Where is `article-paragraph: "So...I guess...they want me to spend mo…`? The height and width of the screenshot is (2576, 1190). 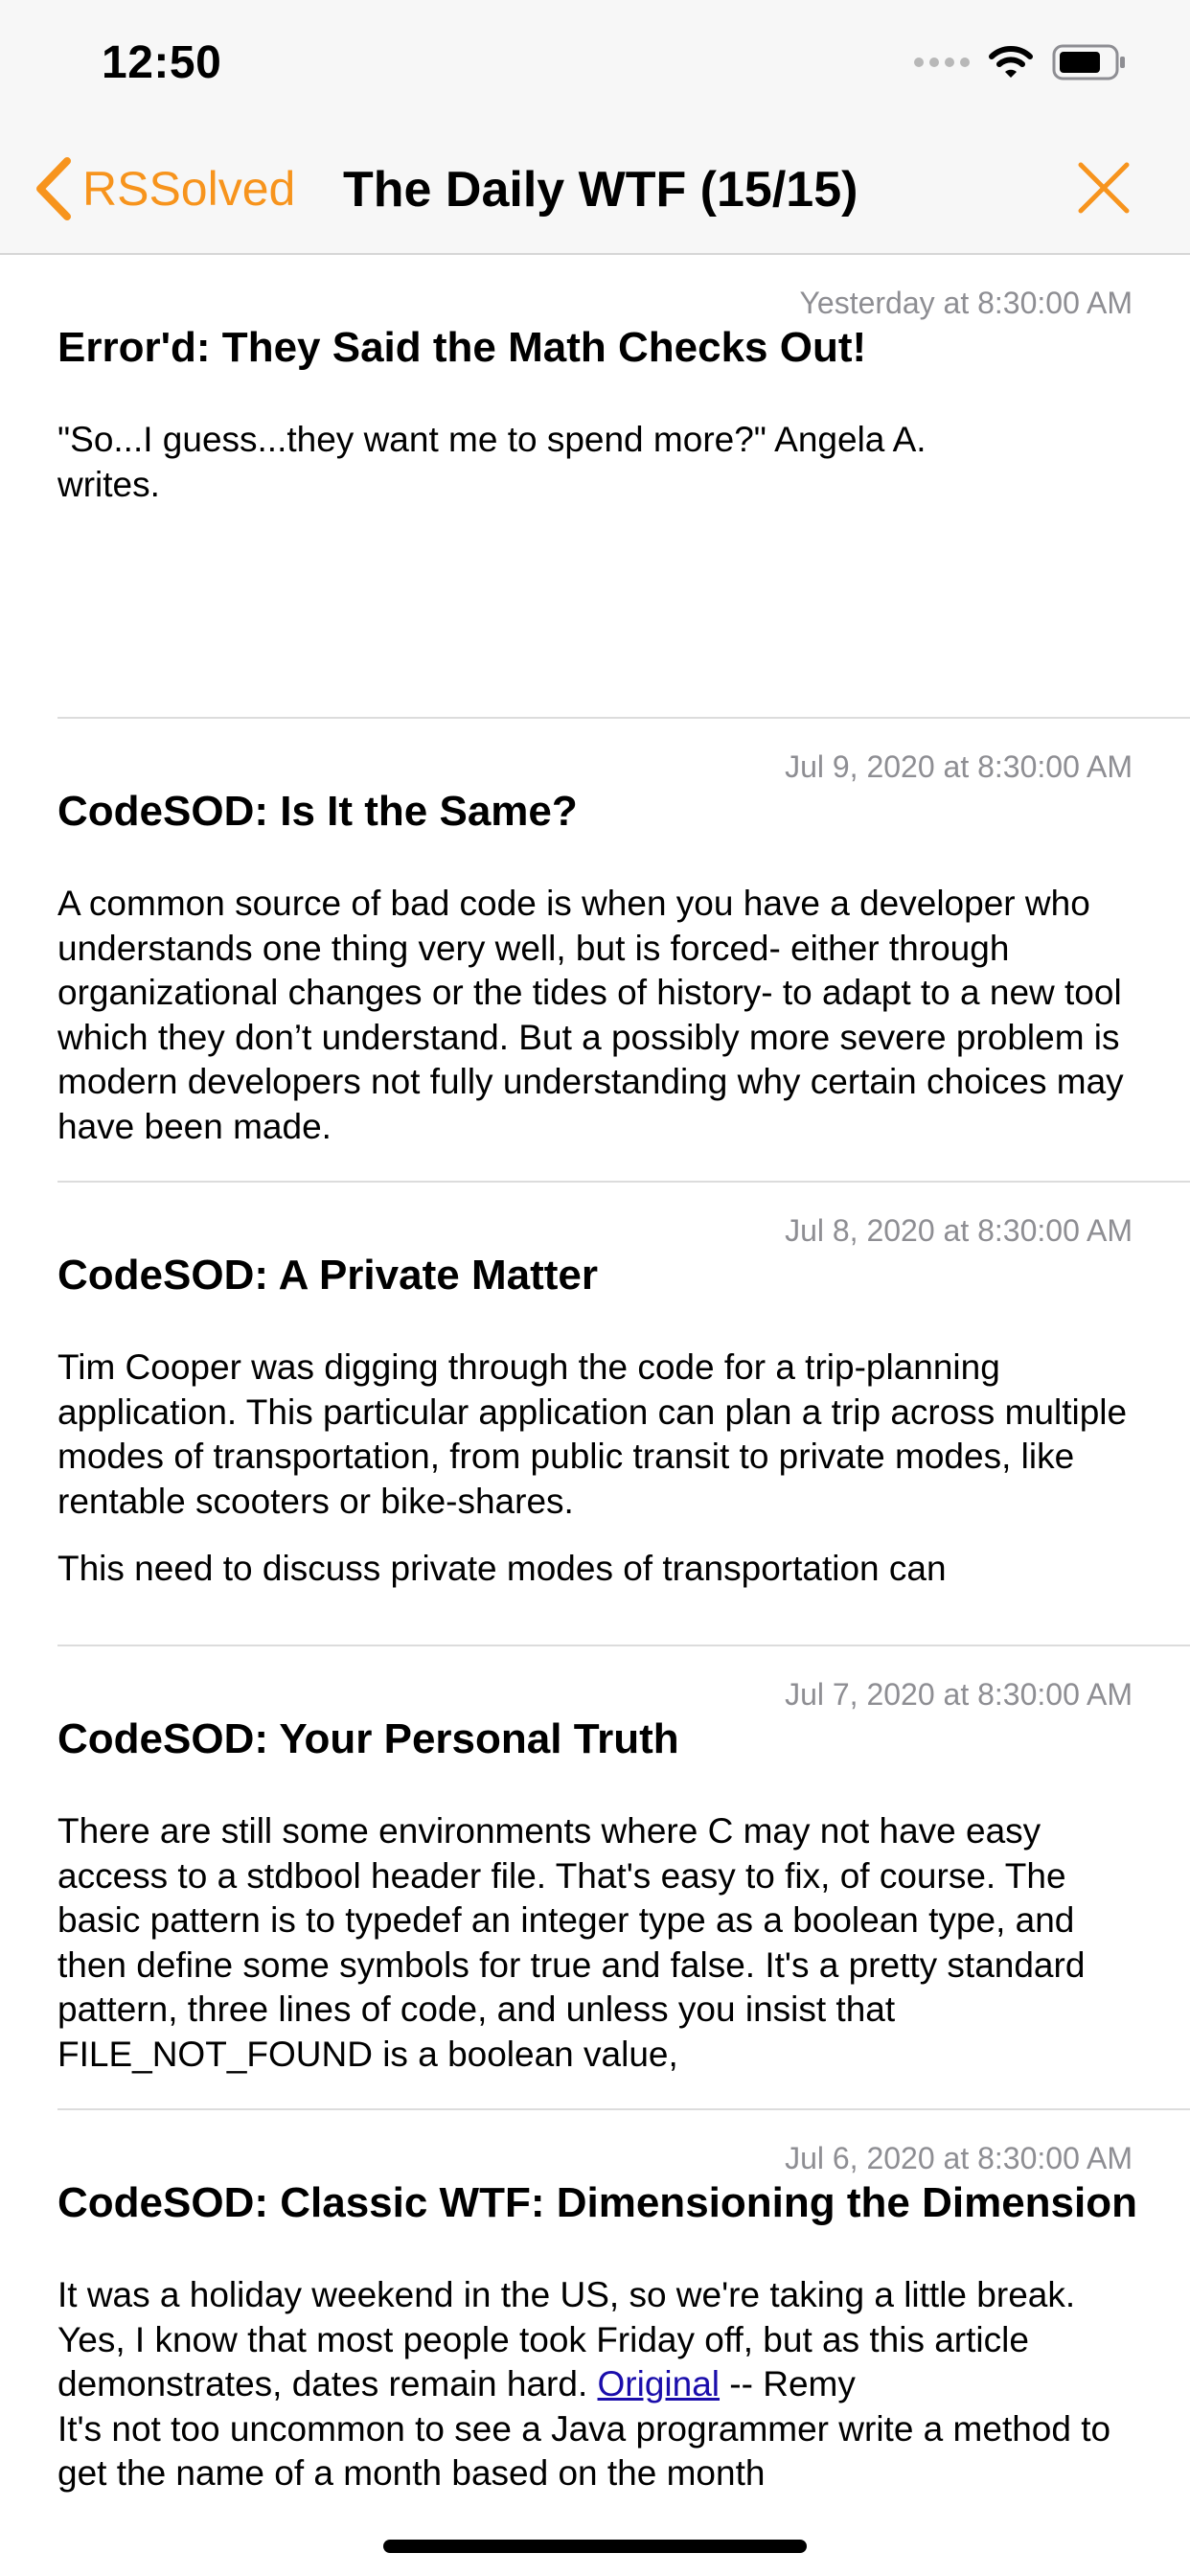 article-paragraph: "So...I guess...they want me to spend mo… is located at coordinates (492, 462).